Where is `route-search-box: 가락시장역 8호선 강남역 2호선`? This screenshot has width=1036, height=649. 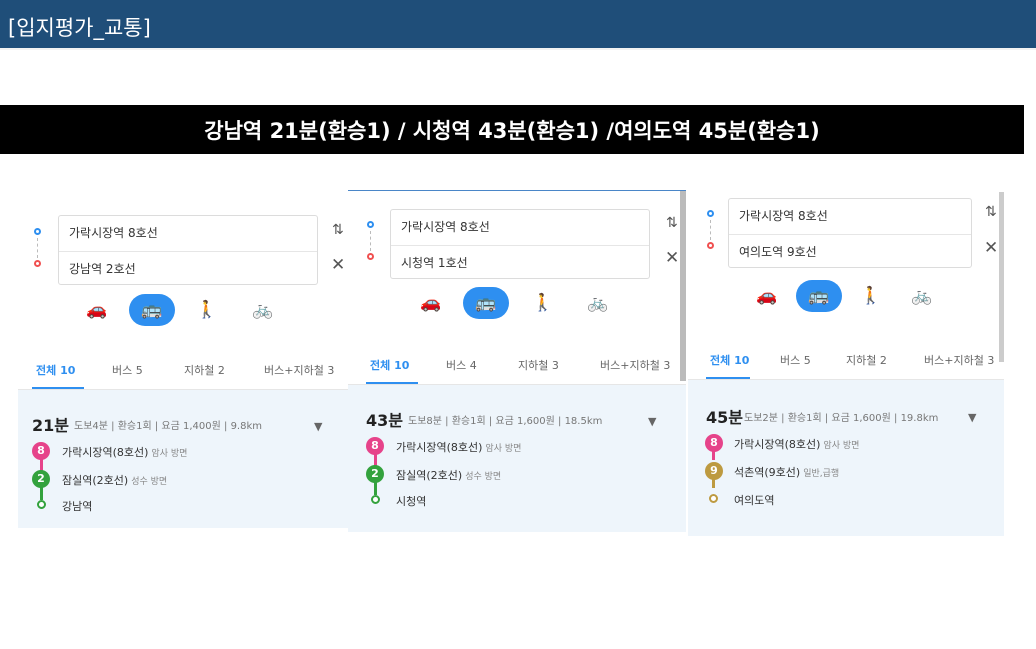
route-search-box: 가락시장역 8호선 강남역 2호선 is located at coordinates (188, 250).